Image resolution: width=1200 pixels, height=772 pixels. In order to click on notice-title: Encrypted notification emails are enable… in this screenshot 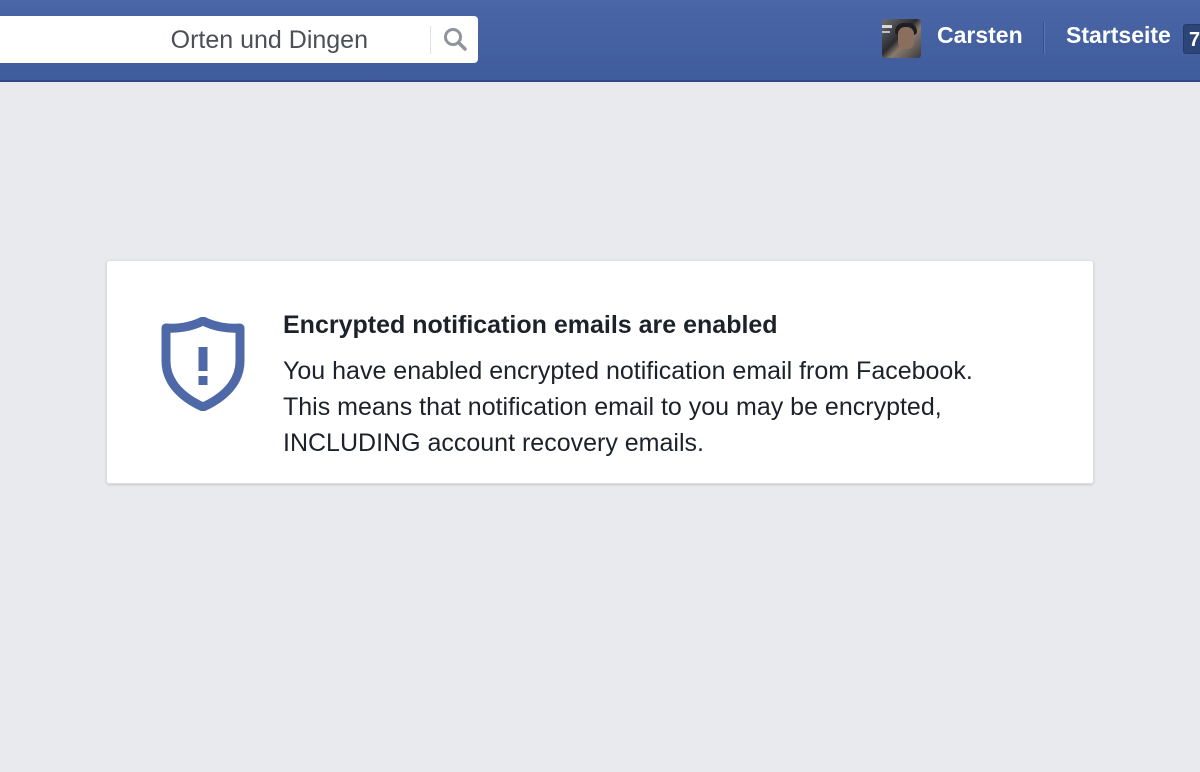, I will do `click(530, 325)`.